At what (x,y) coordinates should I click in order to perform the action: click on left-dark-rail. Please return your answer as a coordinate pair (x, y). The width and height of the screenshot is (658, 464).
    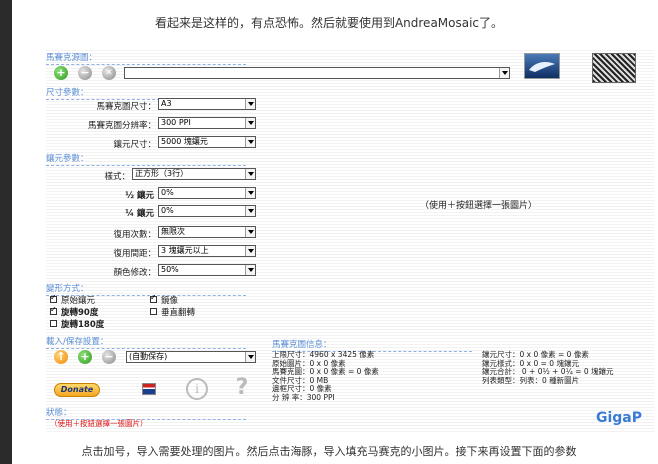
    Looking at the image, I should click on (6, 232).